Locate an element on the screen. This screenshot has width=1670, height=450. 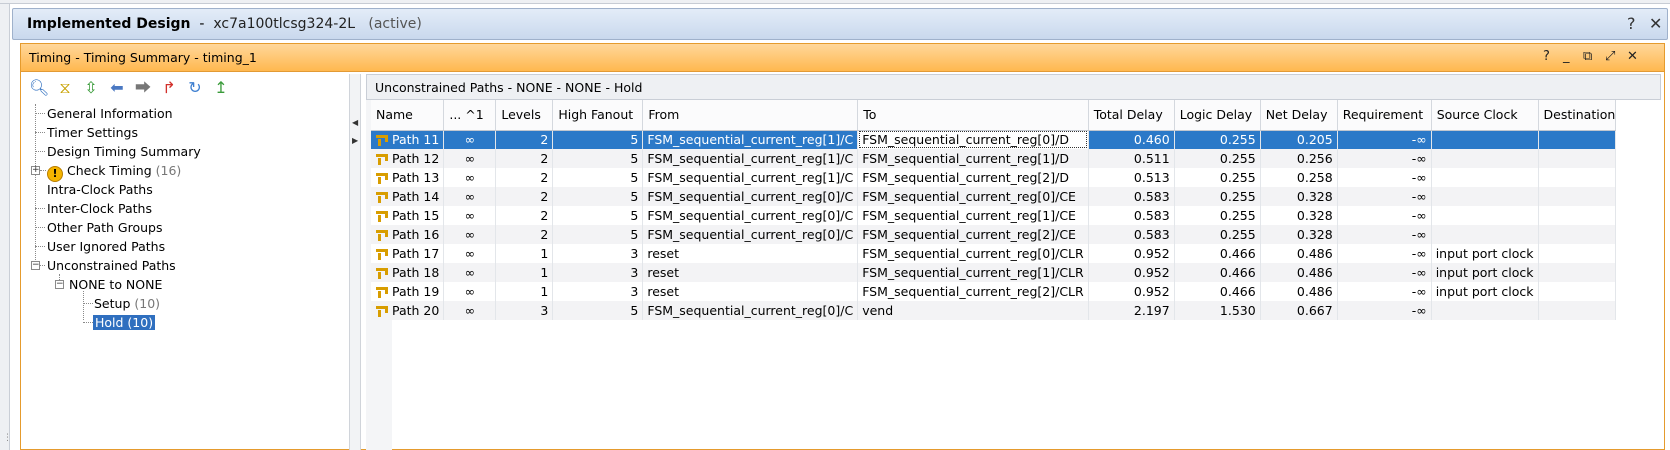
close-button: ✕ is located at coordinates (1655, 23).